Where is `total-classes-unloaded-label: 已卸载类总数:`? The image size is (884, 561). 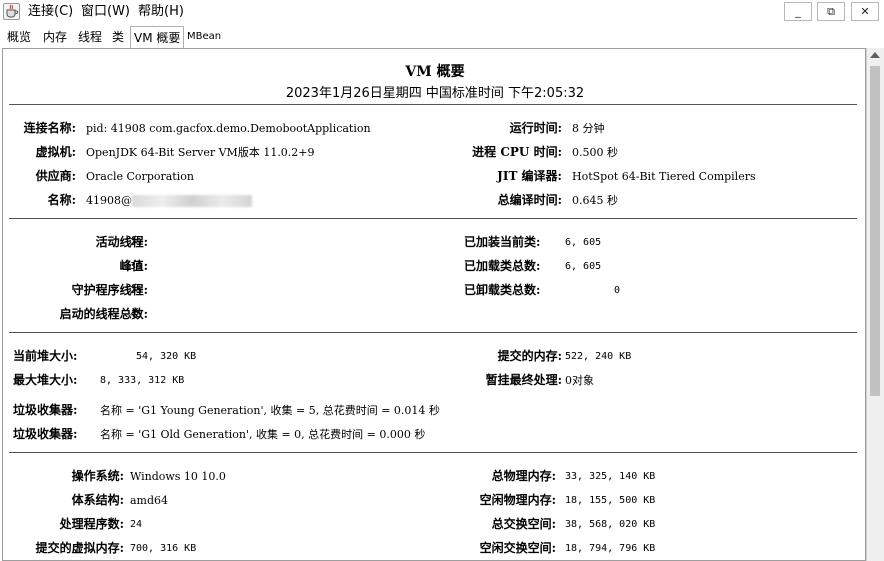 total-classes-unloaded-label: 已卸载类总数: is located at coordinates (502, 290).